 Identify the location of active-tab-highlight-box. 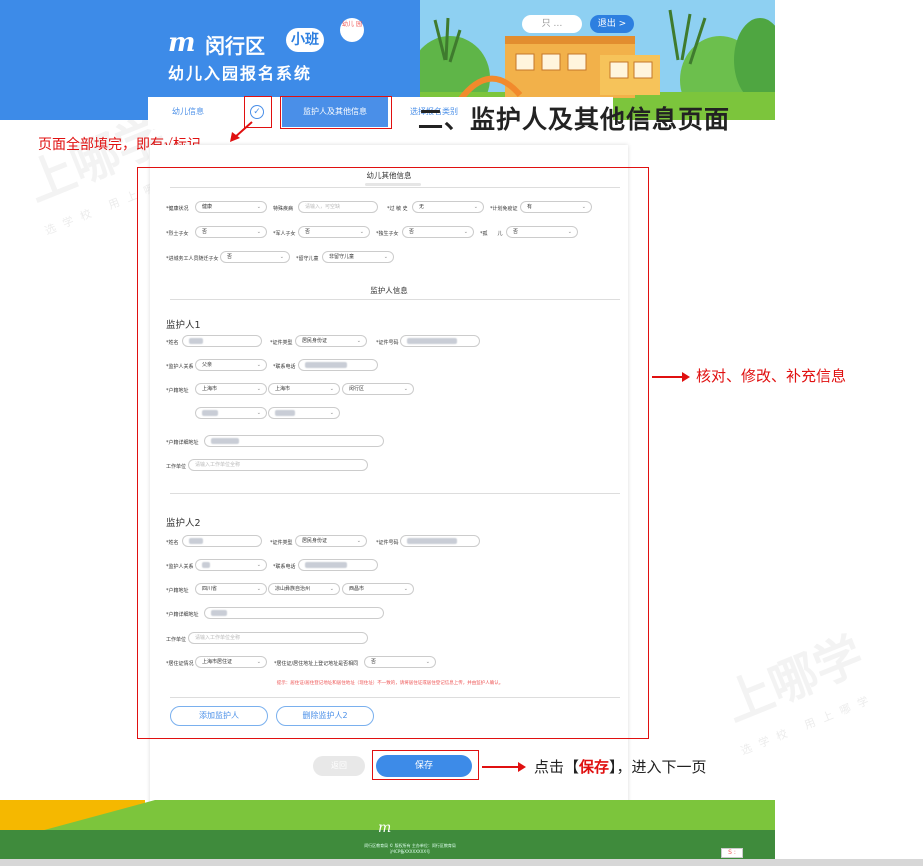
(336, 112).